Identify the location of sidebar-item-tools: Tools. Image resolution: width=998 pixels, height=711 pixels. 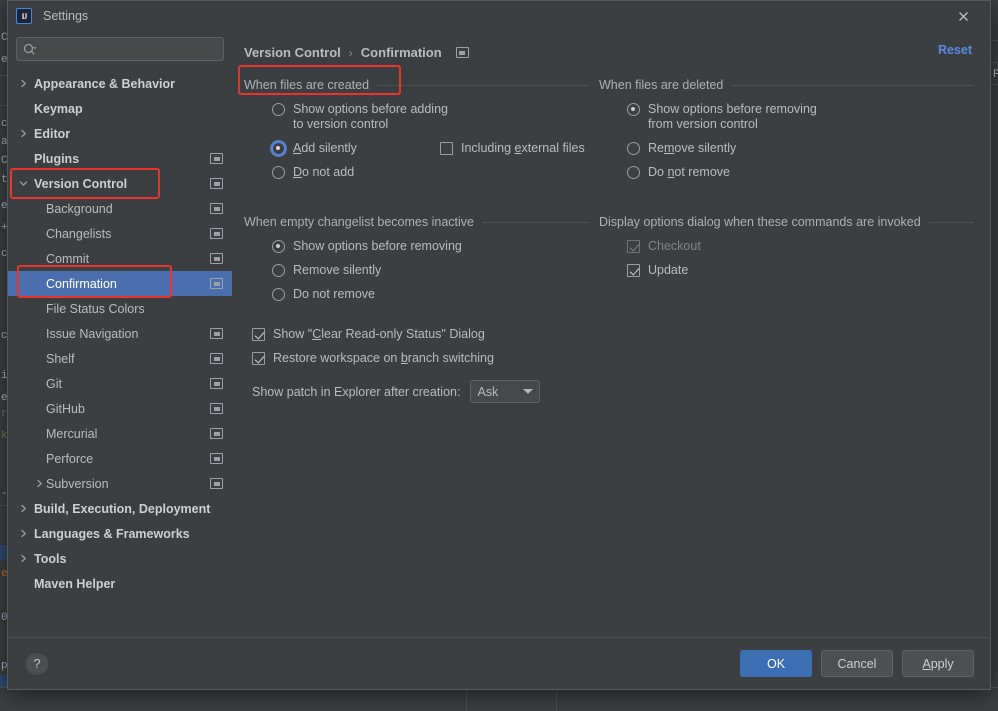
(120, 558).